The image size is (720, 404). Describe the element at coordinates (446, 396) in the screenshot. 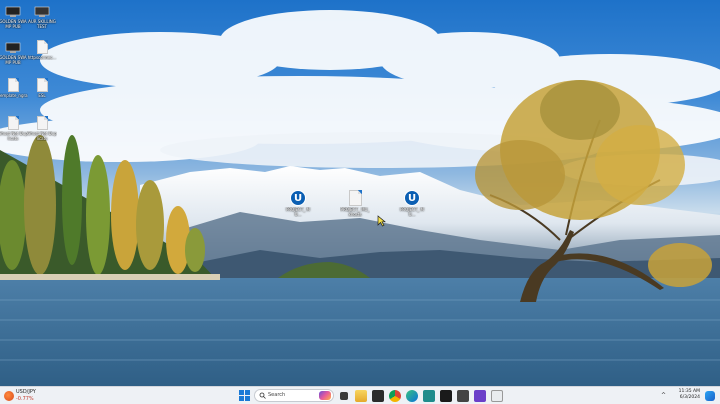

I see `epic-games-icon` at that location.